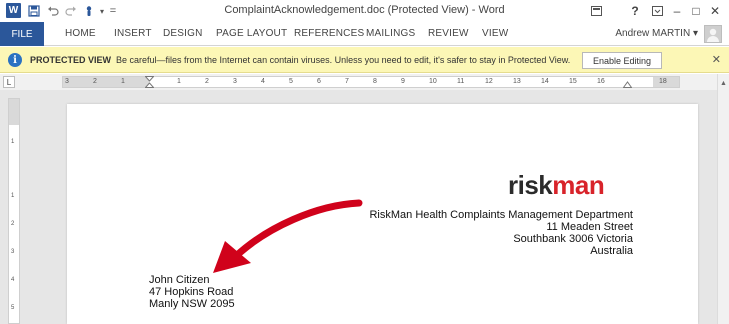  What do you see at coordinates (319, 81) in the screenshot?
I see `ruler-number: 6` at bounding box center [319, 81].